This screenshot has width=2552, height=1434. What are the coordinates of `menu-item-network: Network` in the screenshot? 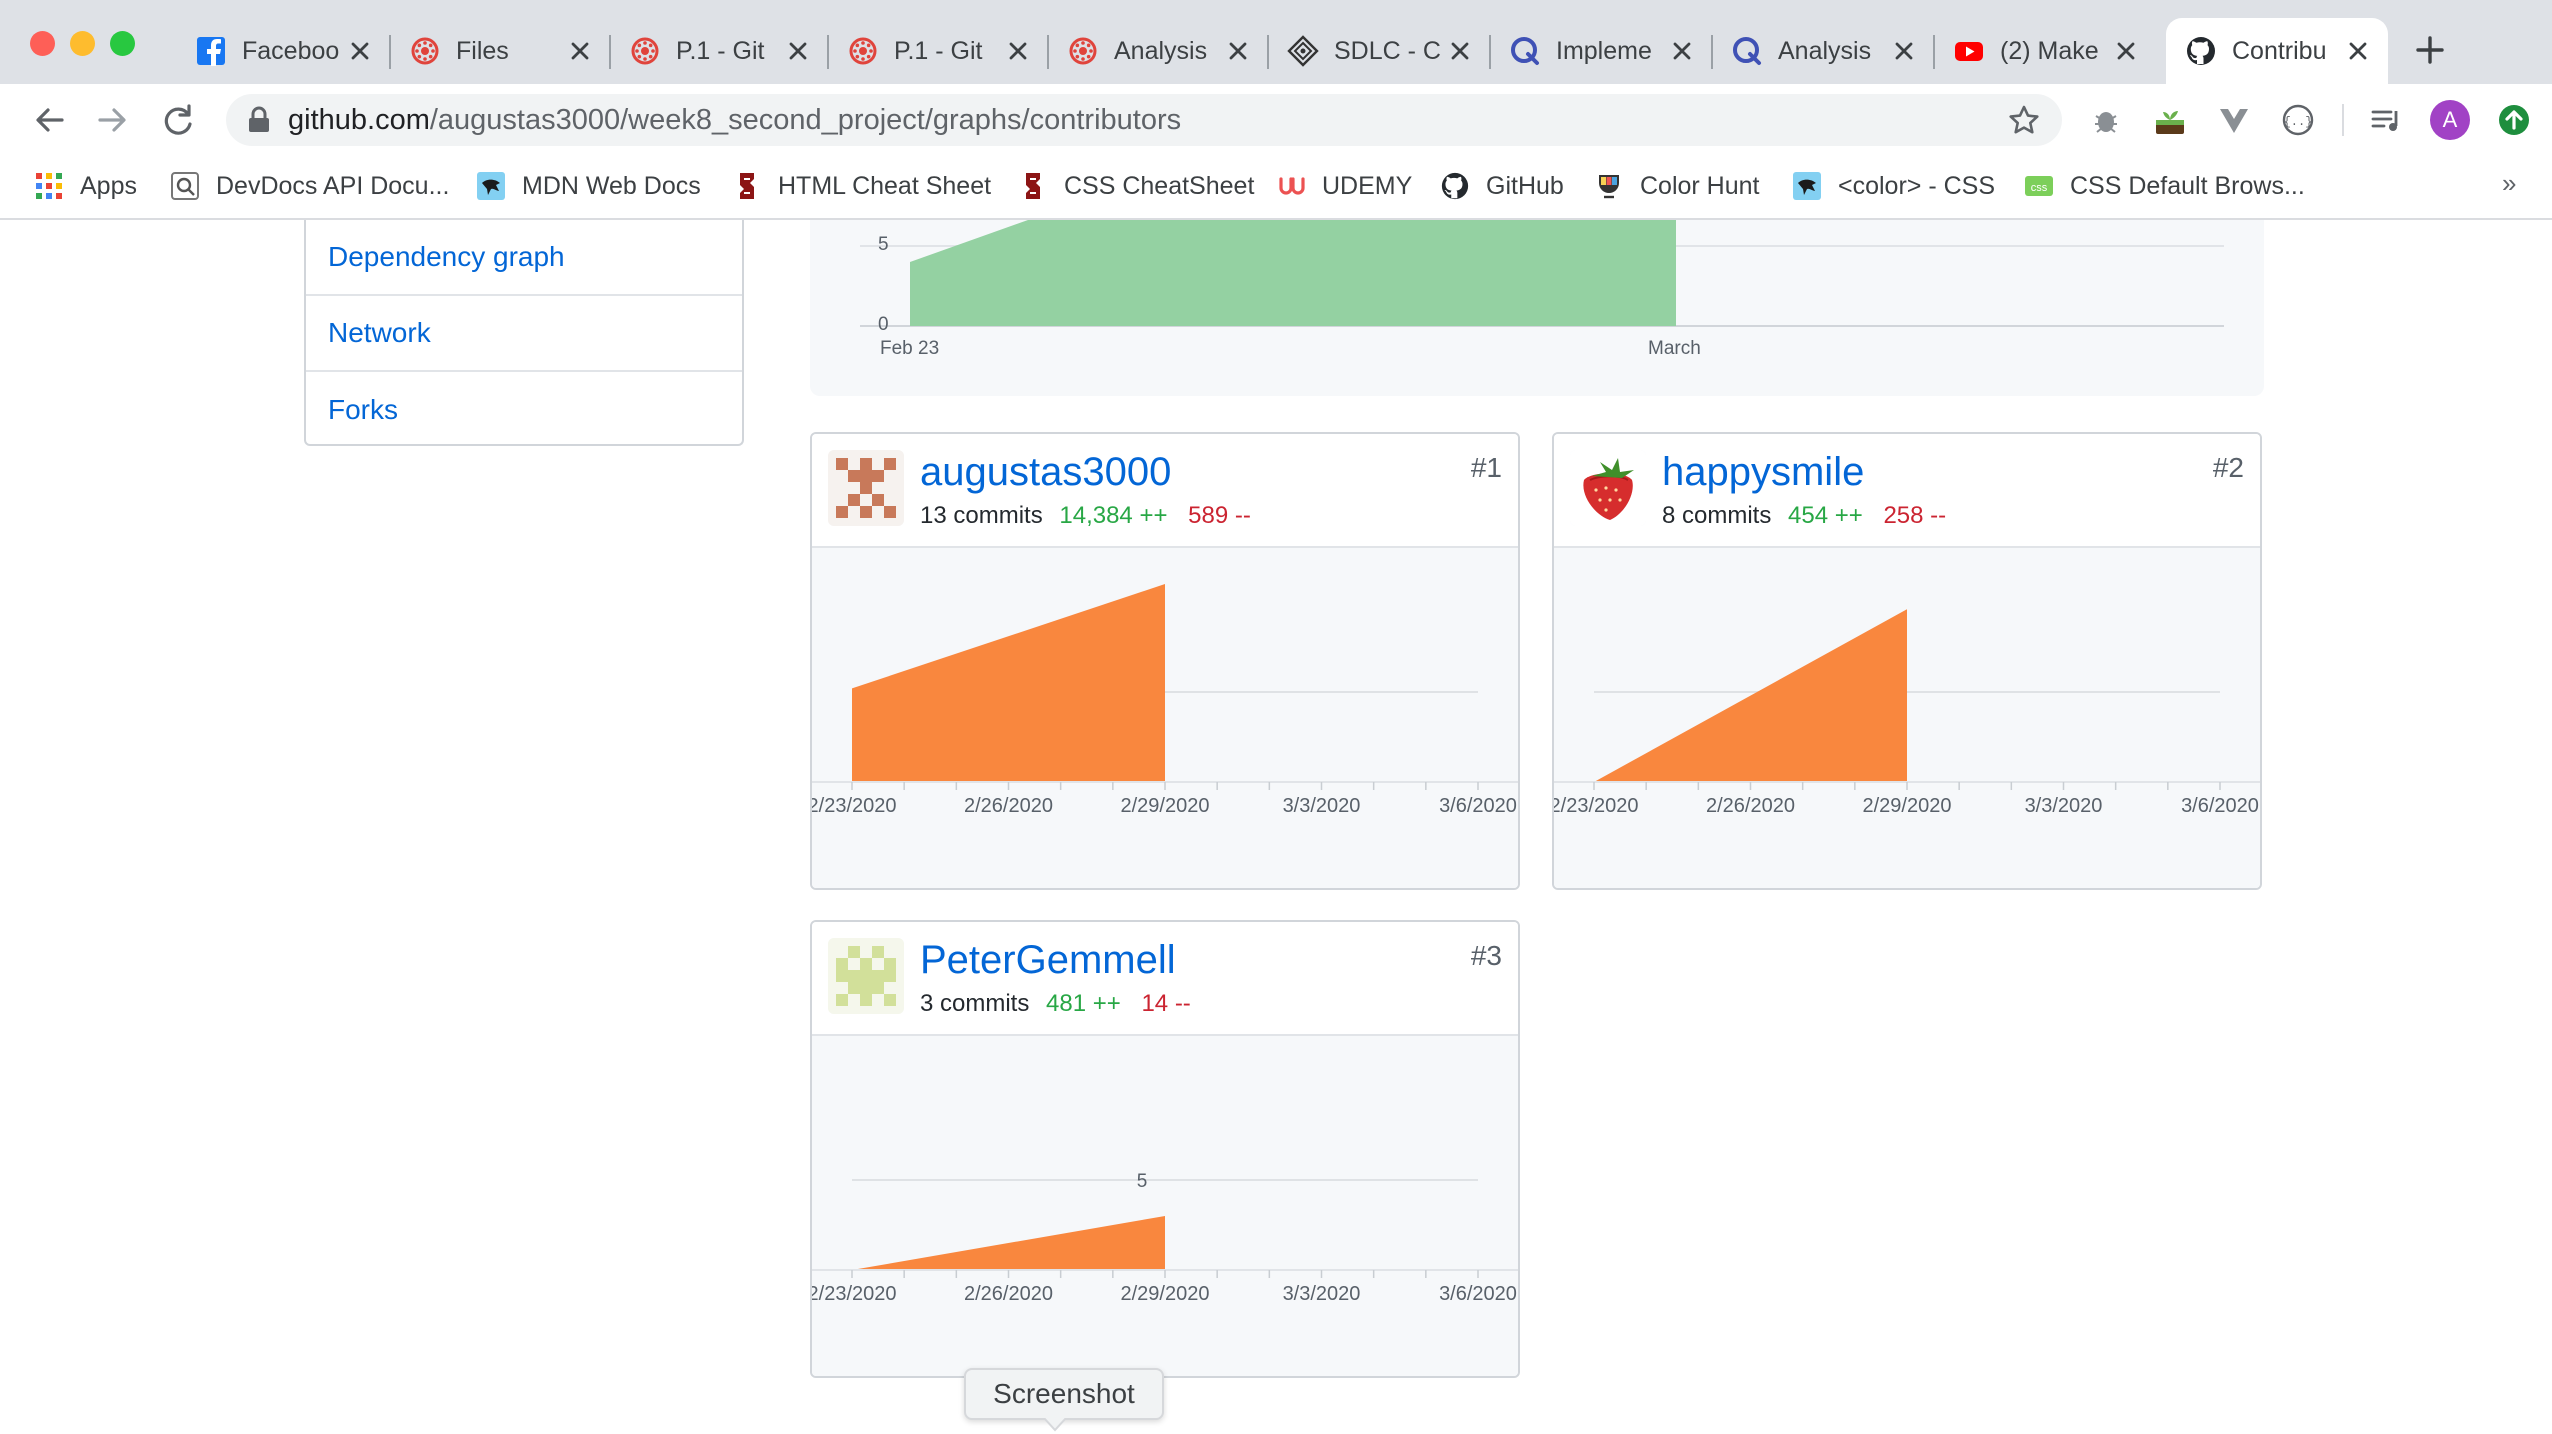 It's located at (524, 334).